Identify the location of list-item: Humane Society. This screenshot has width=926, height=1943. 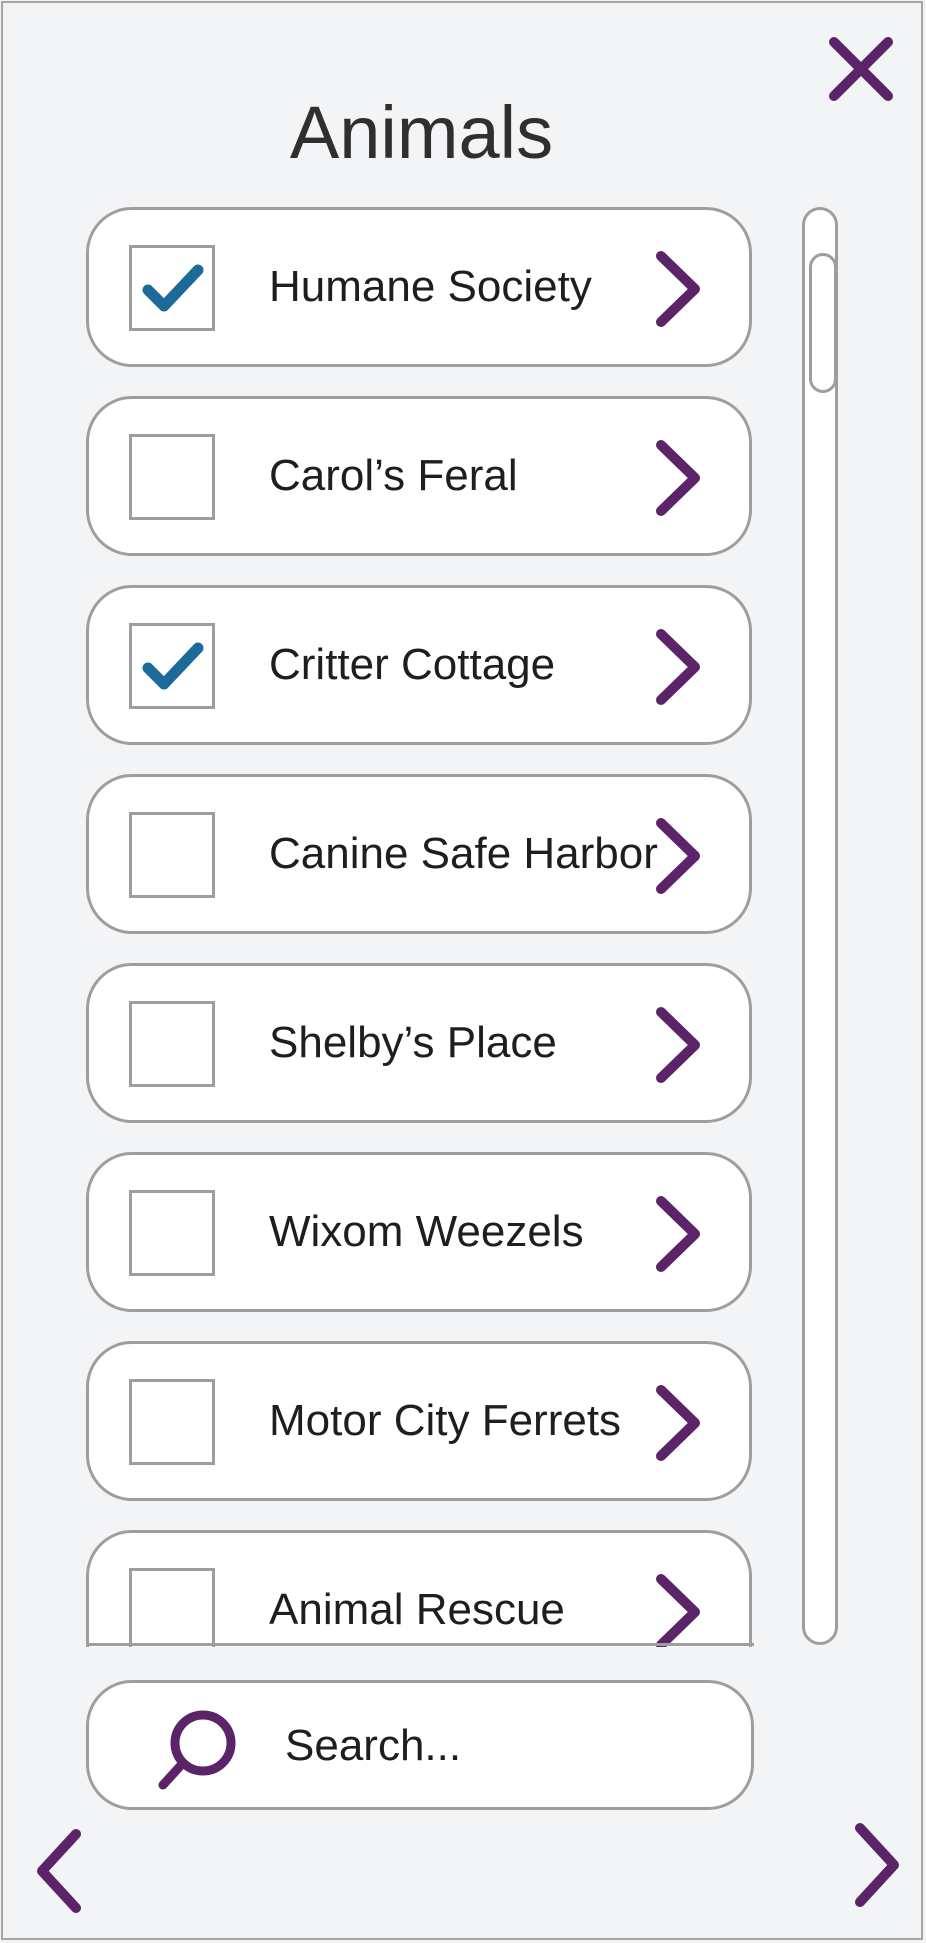
(419, 287).